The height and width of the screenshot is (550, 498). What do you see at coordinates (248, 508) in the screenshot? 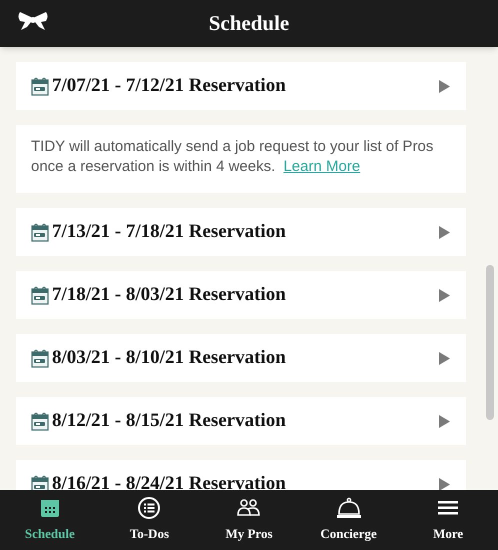
I see `people-icon` at bounding box center [248, 508].